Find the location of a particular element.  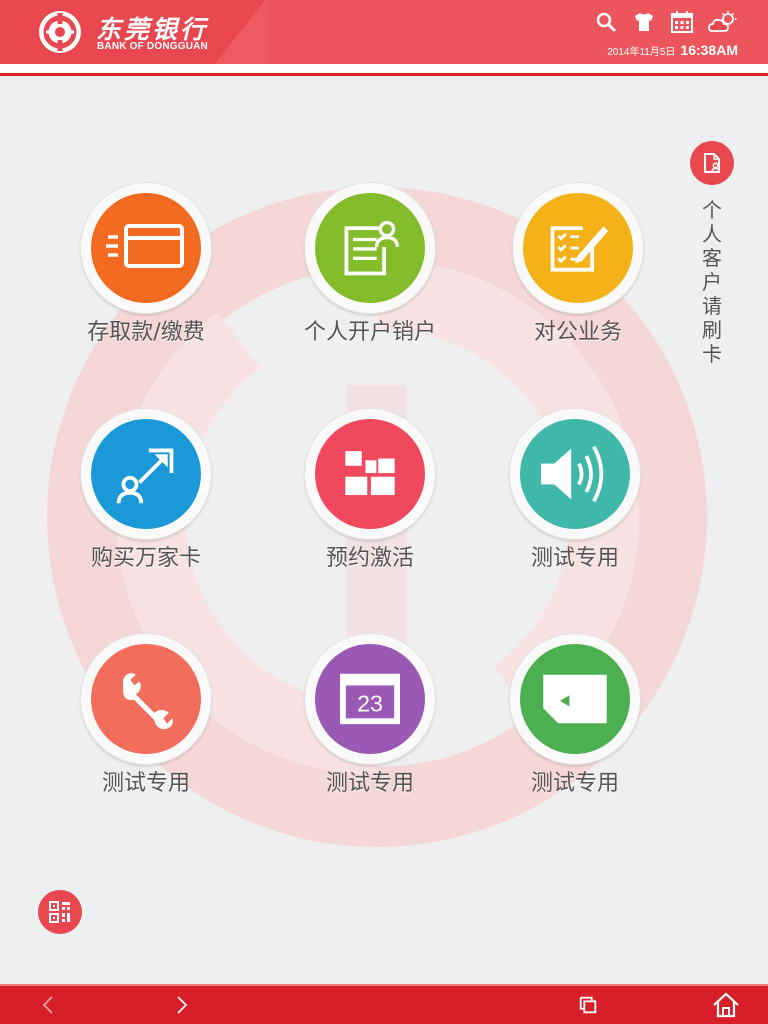

chevron-right-icon is located at coordinates (182, 1005).